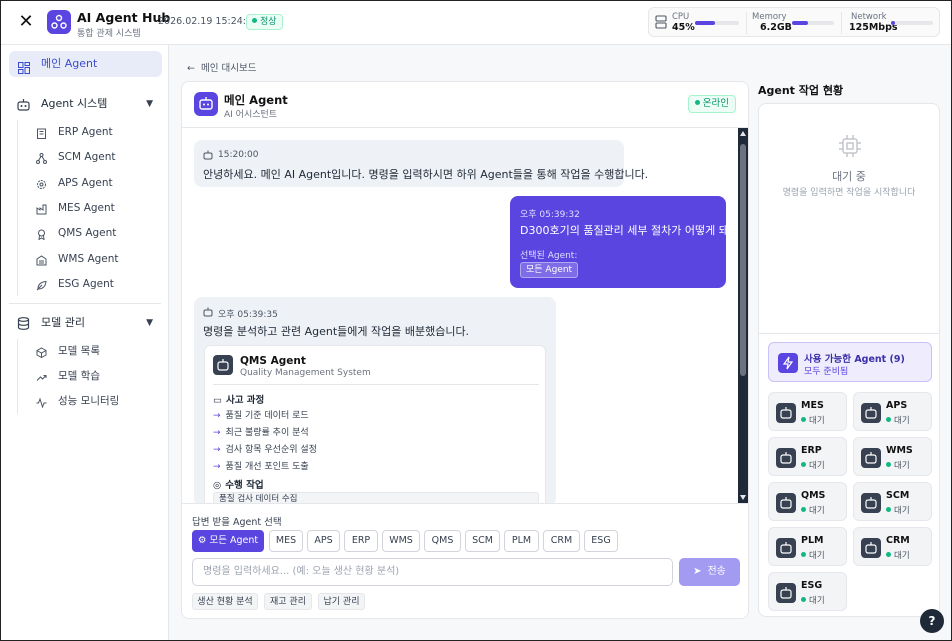 The width and height of the screenshot is (952, 641). Describe the element at coordinates (238, 155) in the screenshot. I see `message-time: 15:20:00` at that location.